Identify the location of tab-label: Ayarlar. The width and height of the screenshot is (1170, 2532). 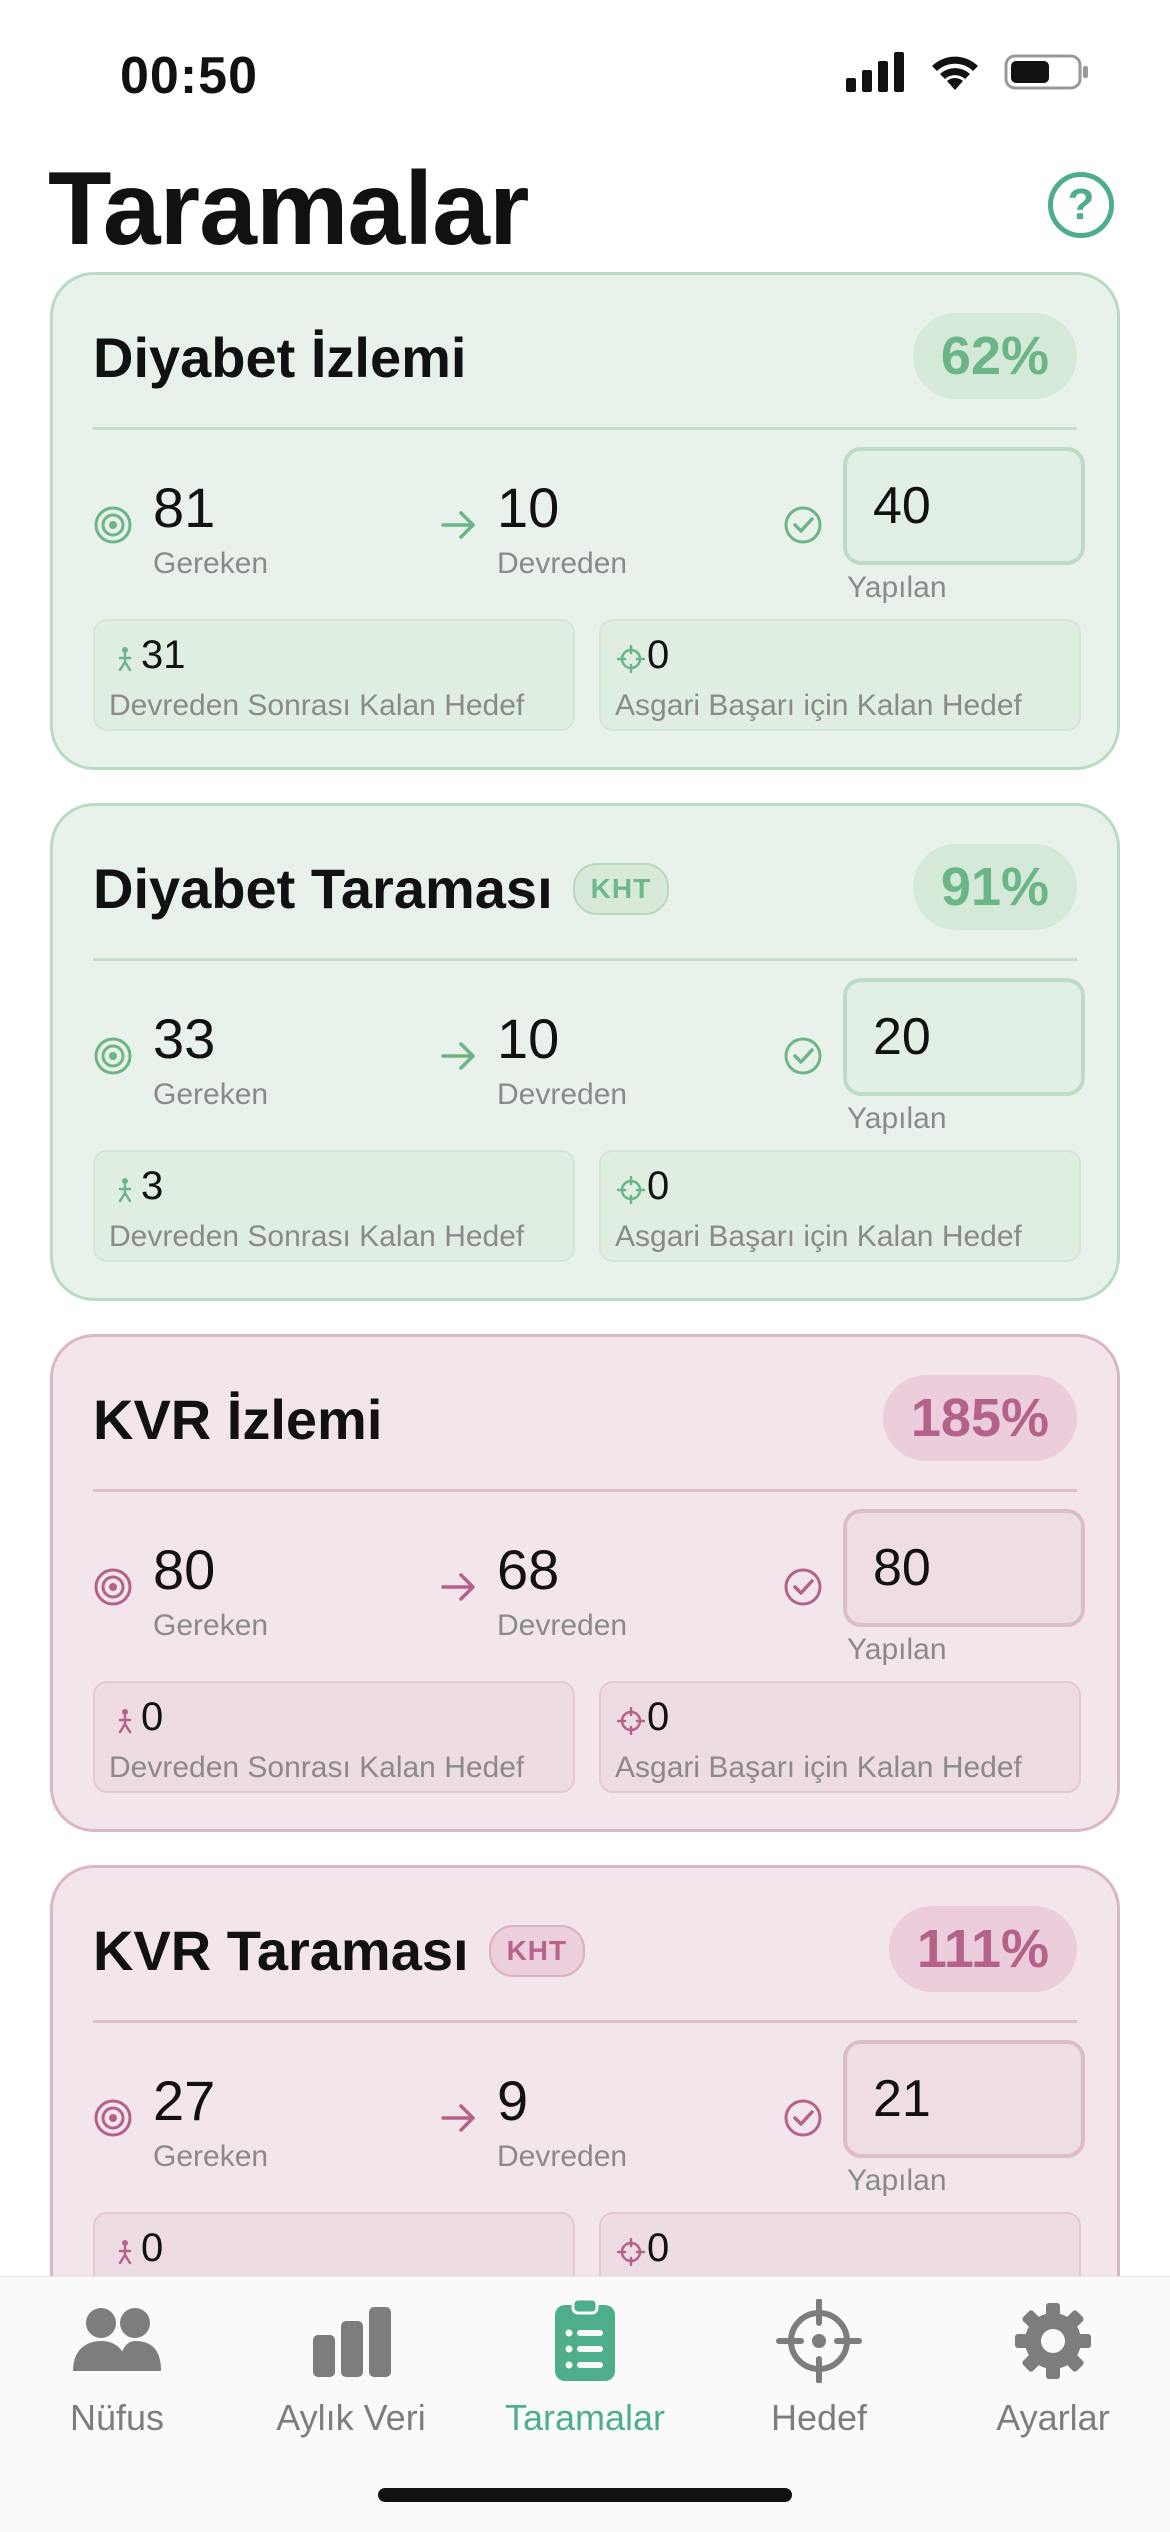
(1053, 2417).